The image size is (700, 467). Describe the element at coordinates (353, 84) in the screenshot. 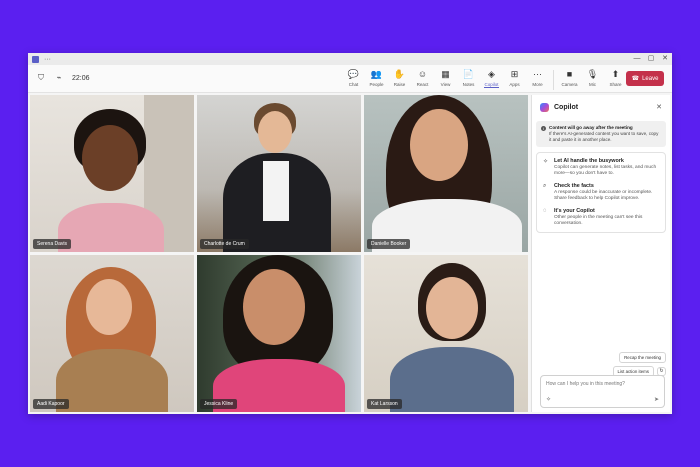

I see `chat-label: Chat` at that location.